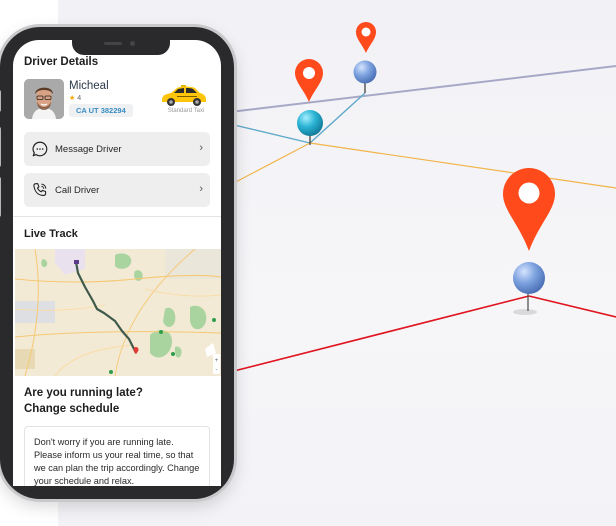 The height and width of the screenshot is (526, 616). I want to click on rating-value: 4, so click(79, 98).